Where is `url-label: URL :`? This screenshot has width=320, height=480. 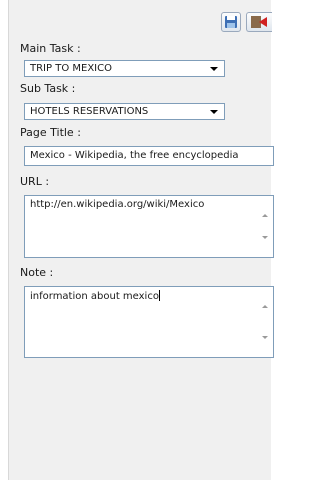
url-label: URL : is located at coordinates (35, 181).